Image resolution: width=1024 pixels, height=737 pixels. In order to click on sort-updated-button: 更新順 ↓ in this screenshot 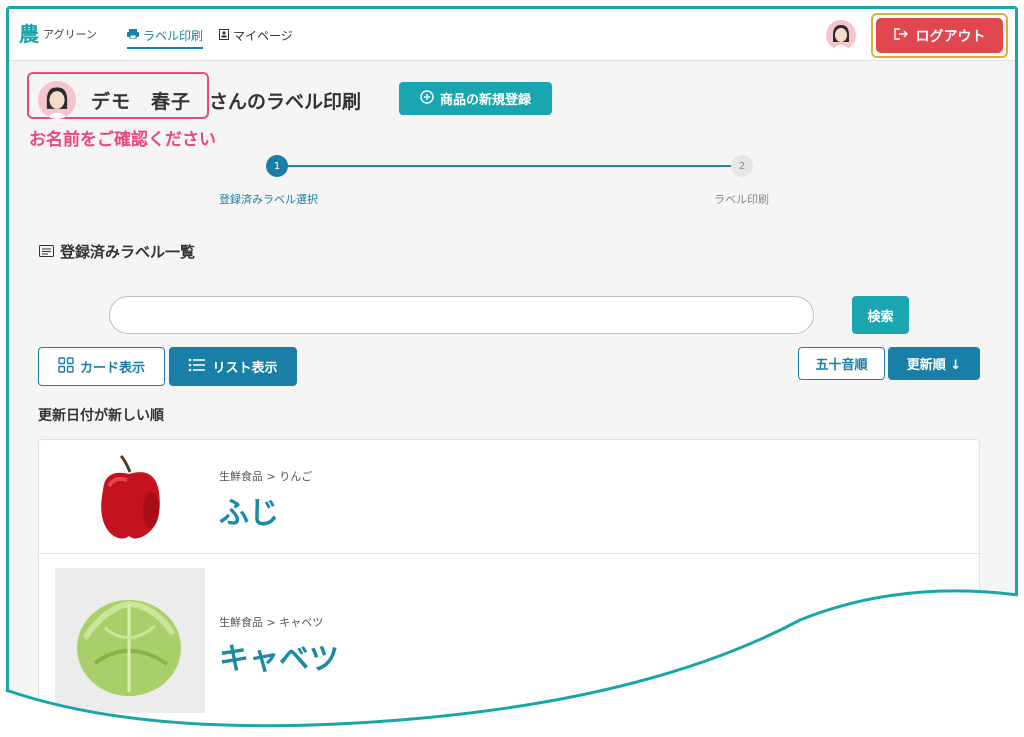, I will do `click(934, 363)`.